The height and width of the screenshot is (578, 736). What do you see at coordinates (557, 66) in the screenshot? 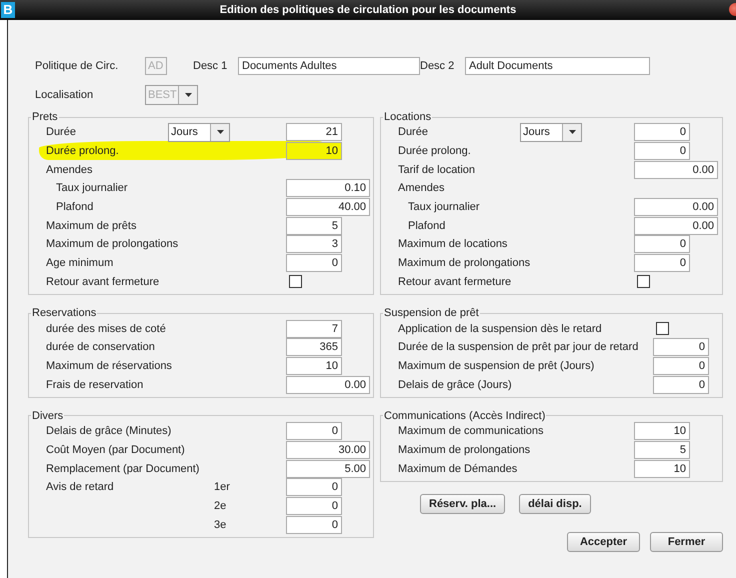
I see `input-field: Adult Documents` at bounding box center [557, 66].